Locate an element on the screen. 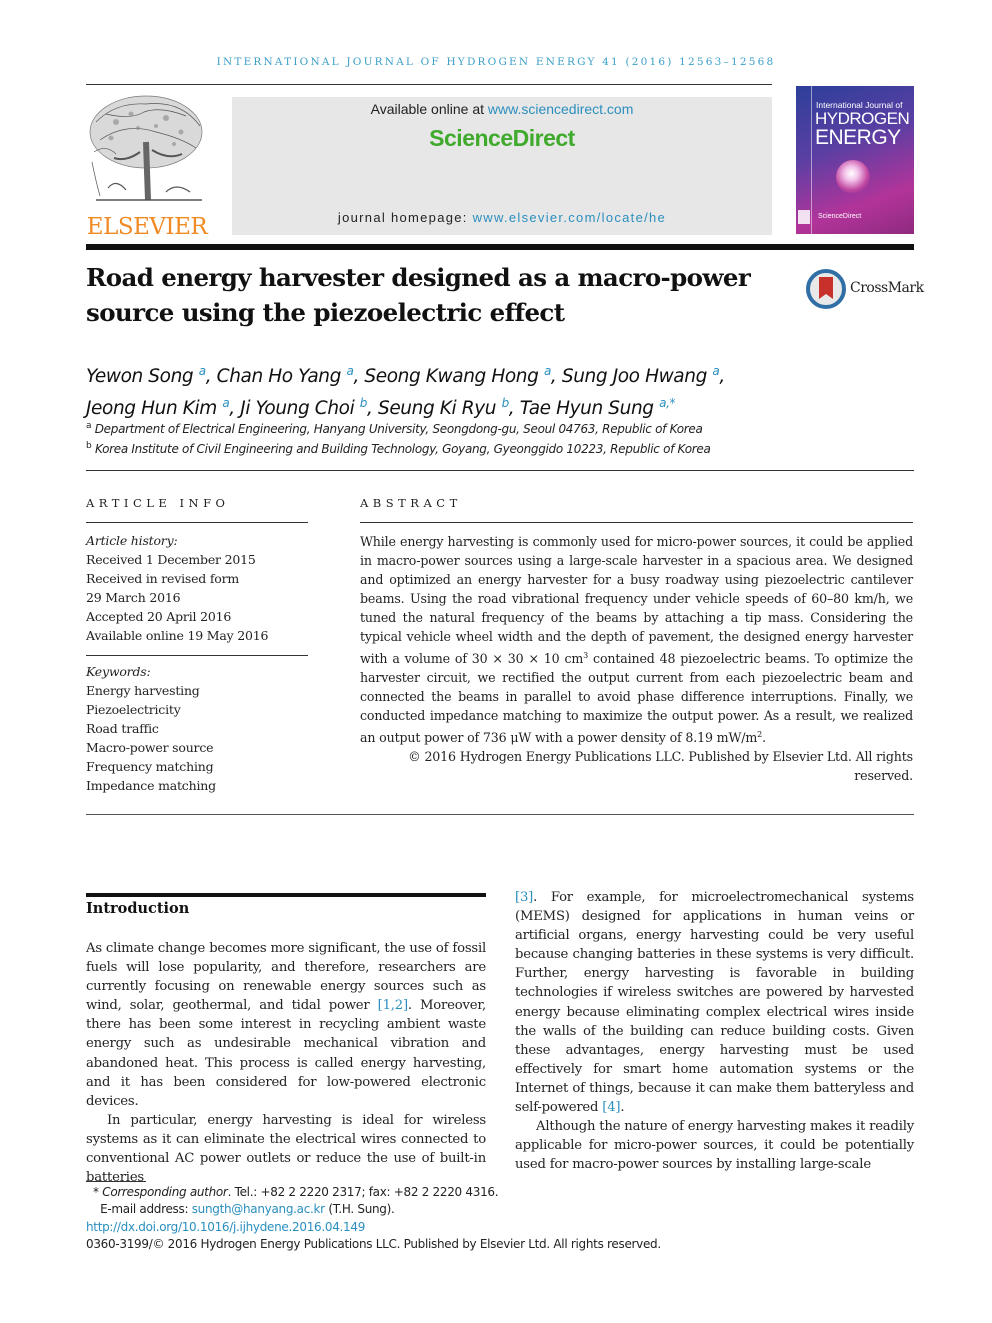  journal-homepage-label: journal homepage: is located at coordinates (405, 217).